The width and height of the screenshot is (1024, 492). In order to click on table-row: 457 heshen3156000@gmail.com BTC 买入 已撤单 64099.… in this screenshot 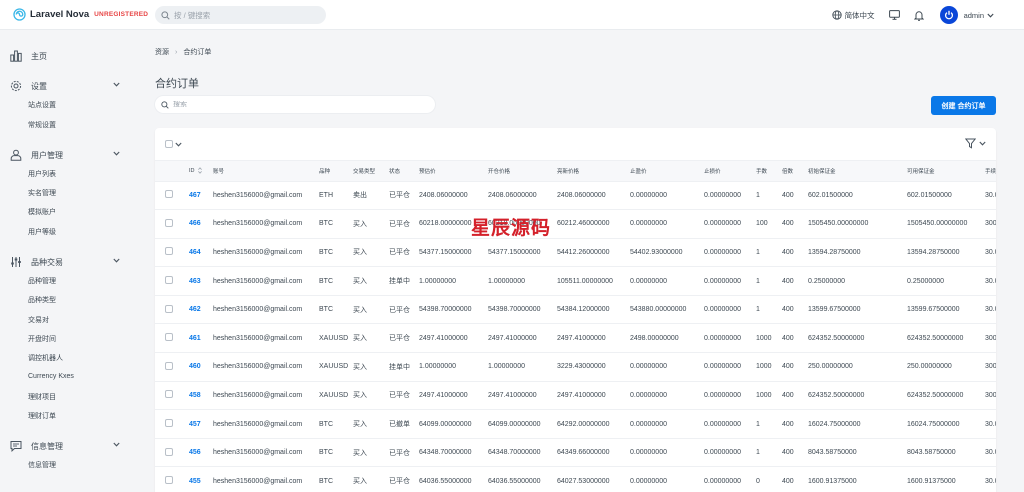, I will do `click(575, 424)`.